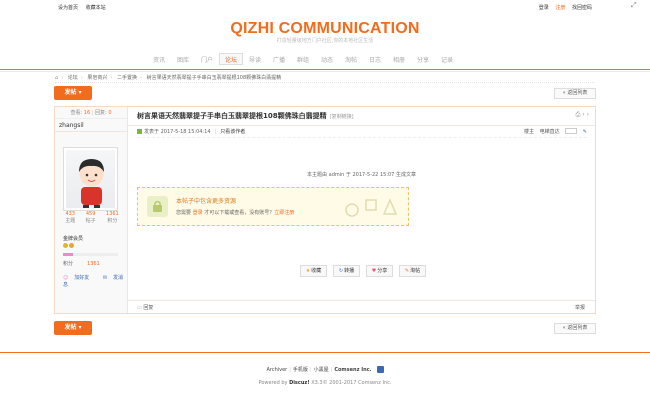  I want to click on fullscreen-icon: ⤢, so click(634, 5).